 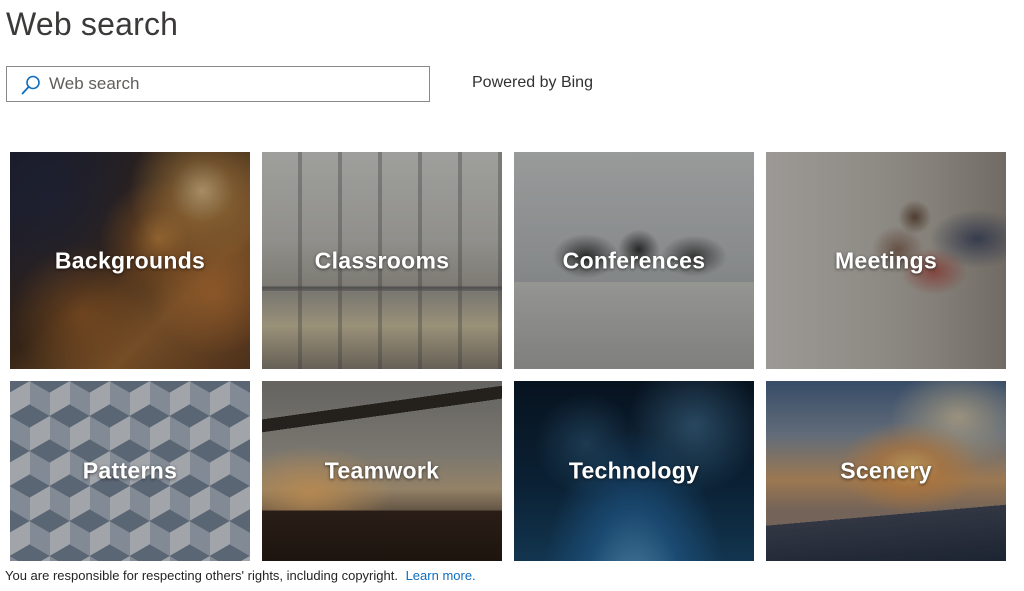 I want to click on tile-label: Patterns, so click(x=130, y=470).